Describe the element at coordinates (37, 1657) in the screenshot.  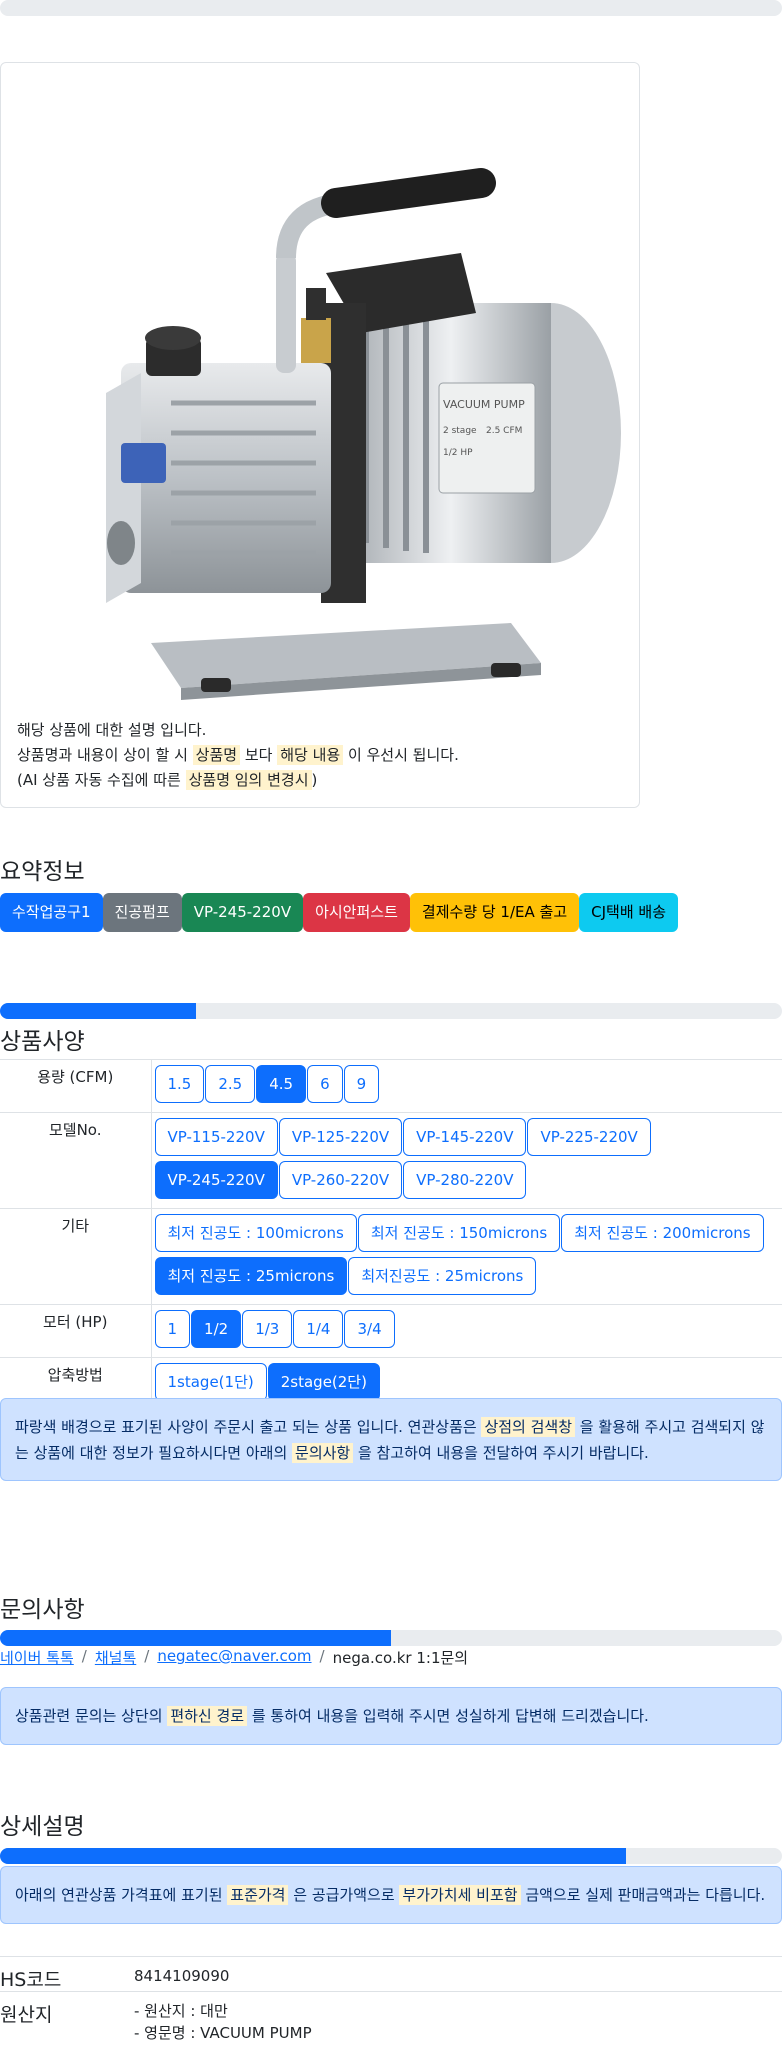
I see `link-naver-talk: 네이버 톡톡` at that location.